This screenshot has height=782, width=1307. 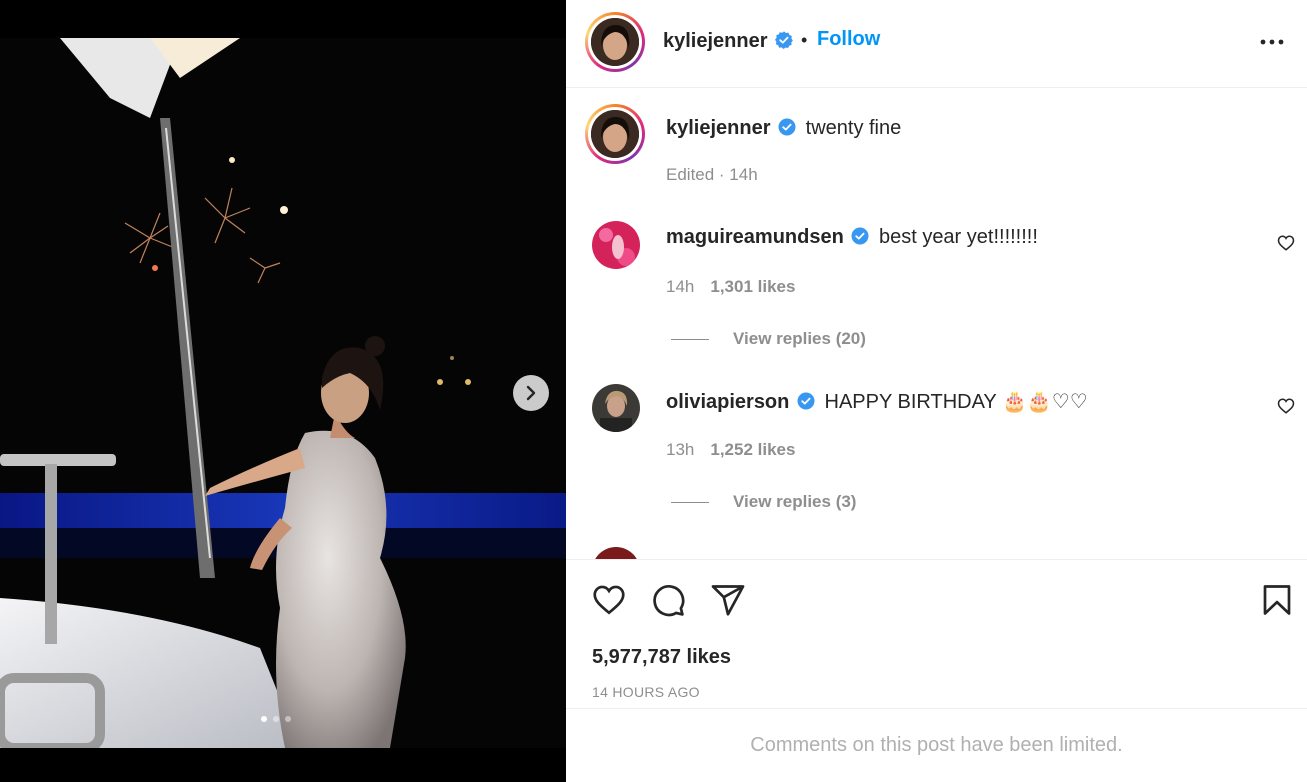 What do you see at coordinates (646, 692) in the screenshot?
I see `post-timestamp: 14 HOURS AGO` at bounding box center [646, 692].